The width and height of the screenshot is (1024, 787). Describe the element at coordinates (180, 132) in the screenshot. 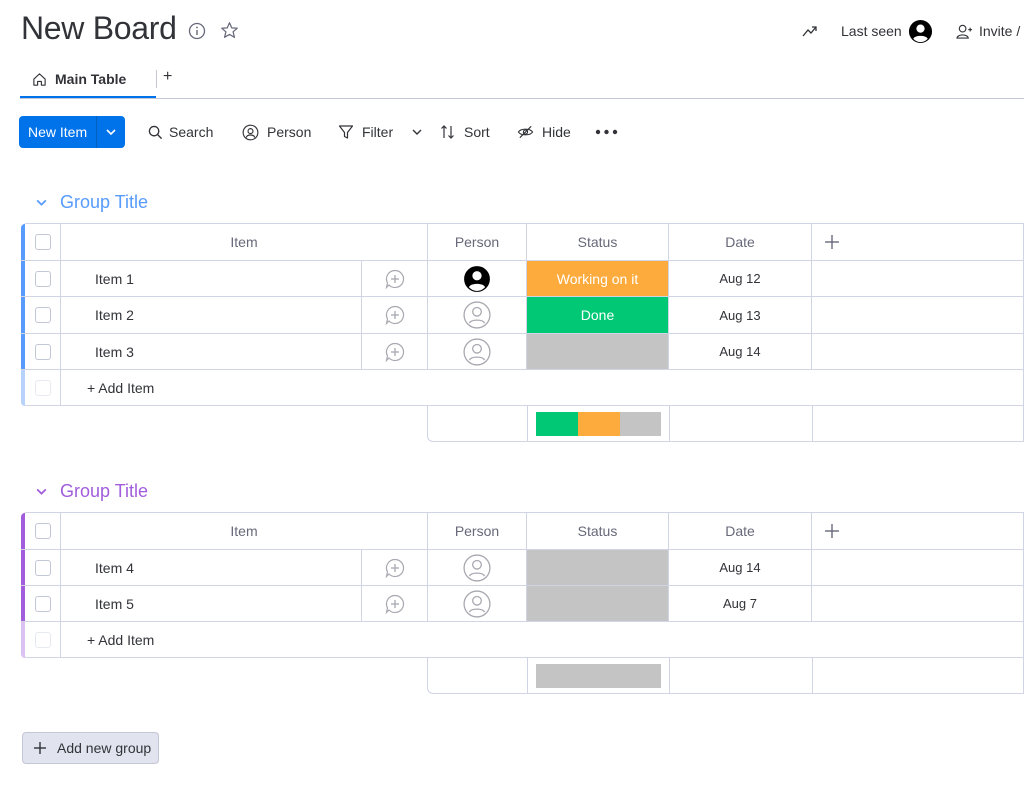

I see `search-button: Search` at that location.